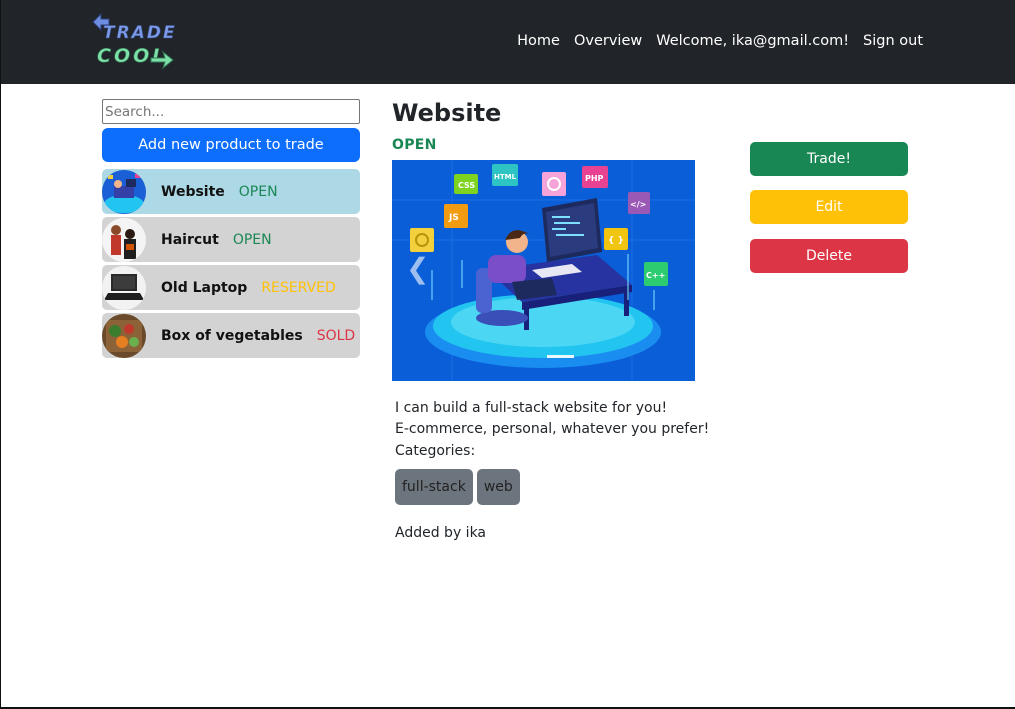  What do you see at coordinates (336, 335) in the screenshot?
I see `product-status-badge: SOLD` at bounding box center [336, 335].